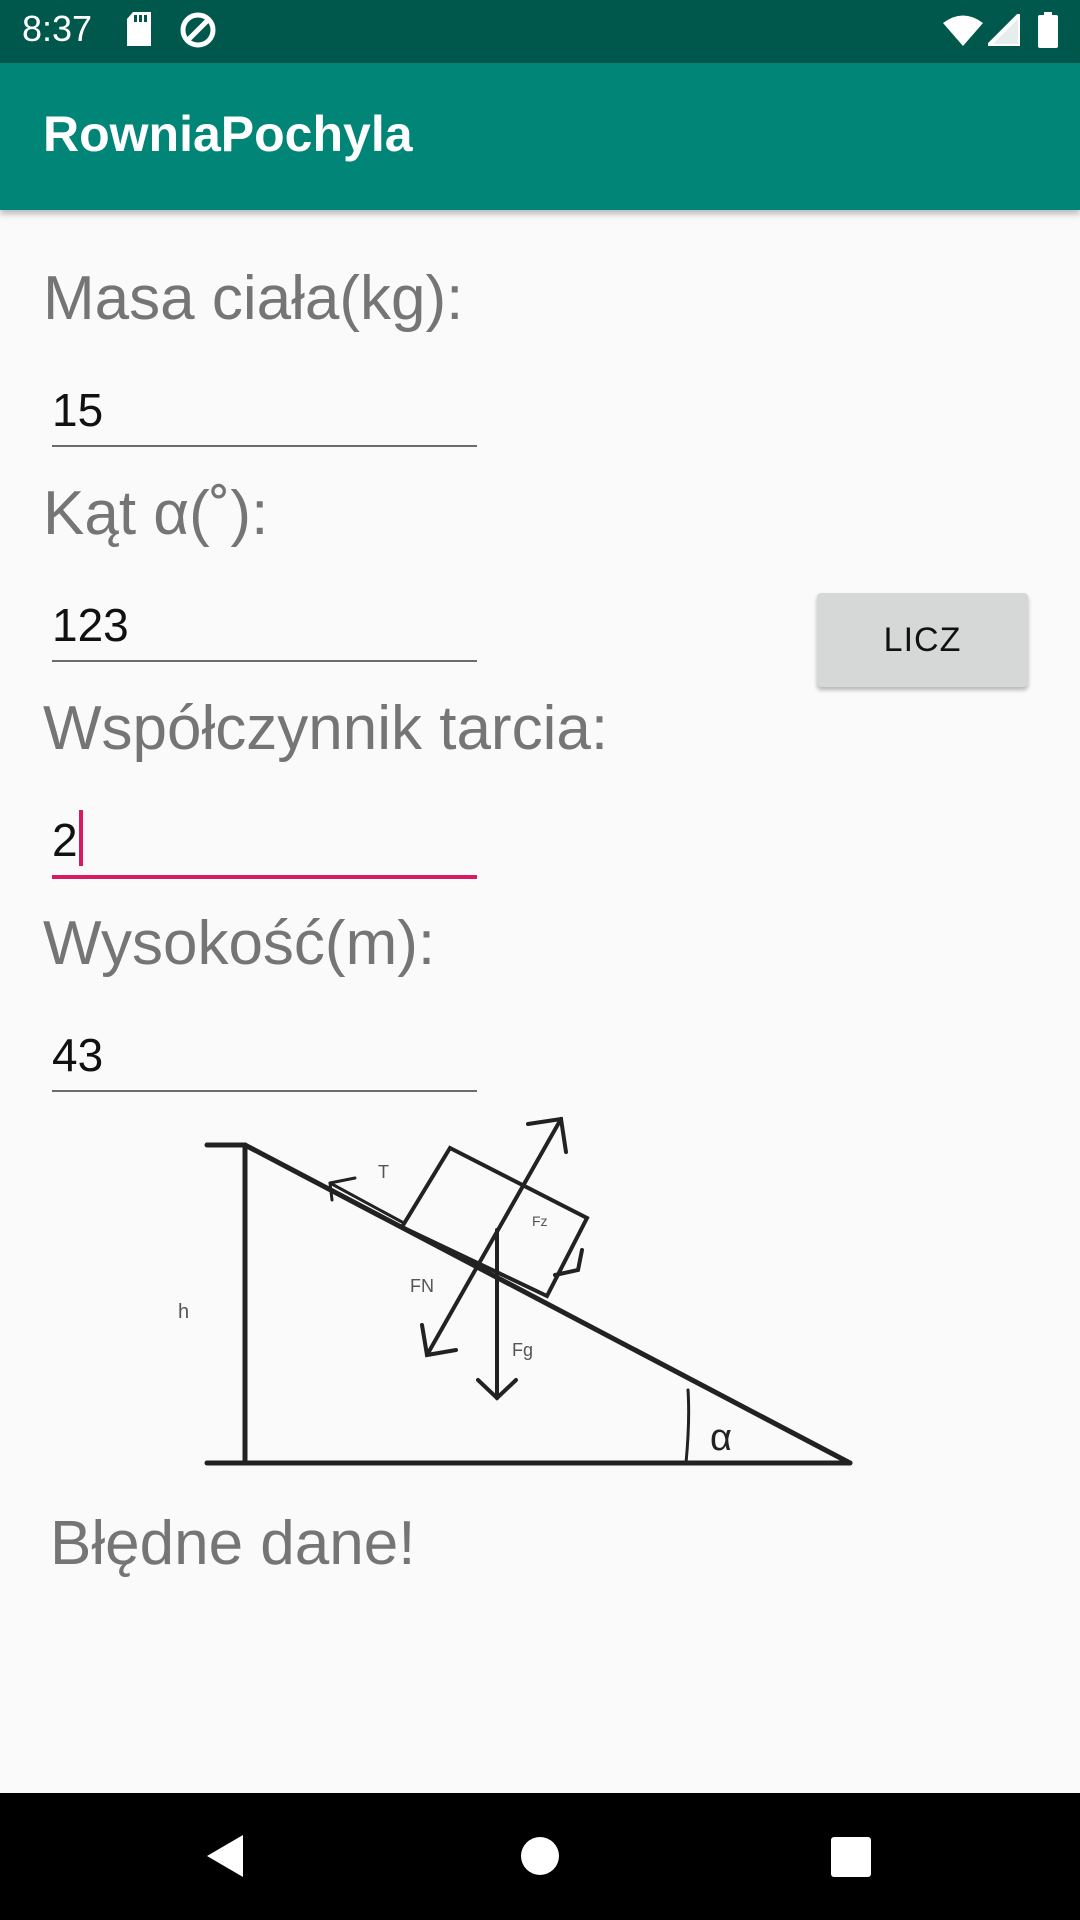 This screenshot has width=1080, height=1920. What do you see at coordinates (439, 1340) in the screenshot?
I see `fn-arrow-head-down` at bounding box center [439, 1340].